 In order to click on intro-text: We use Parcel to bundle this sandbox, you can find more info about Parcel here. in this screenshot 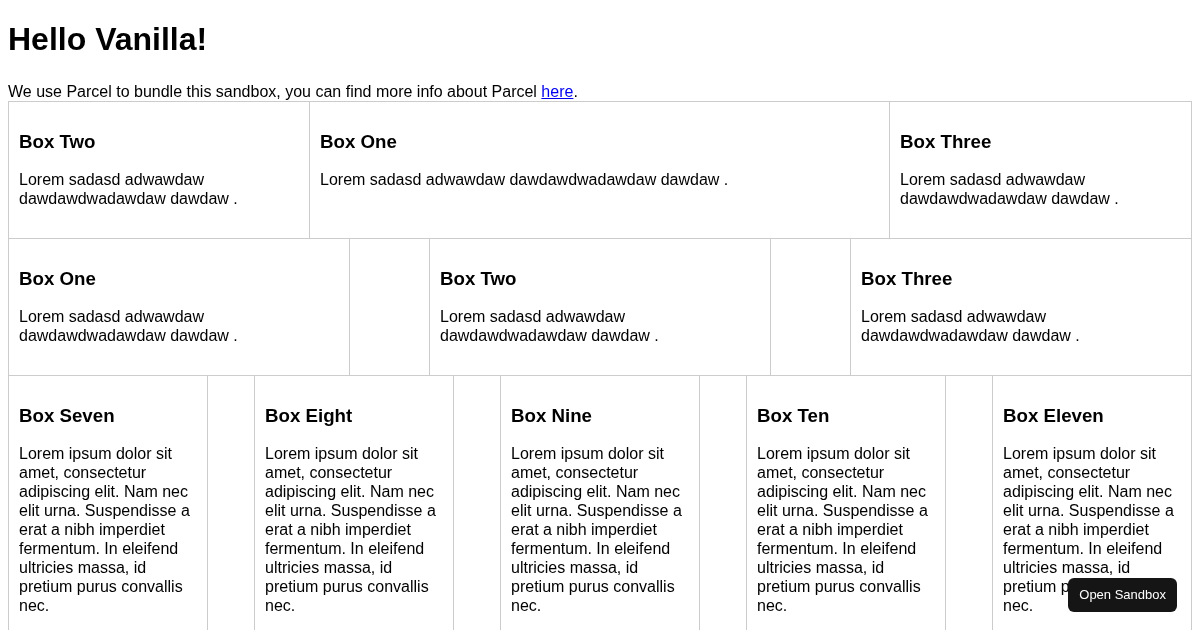, I will do `click(293, 92)`.